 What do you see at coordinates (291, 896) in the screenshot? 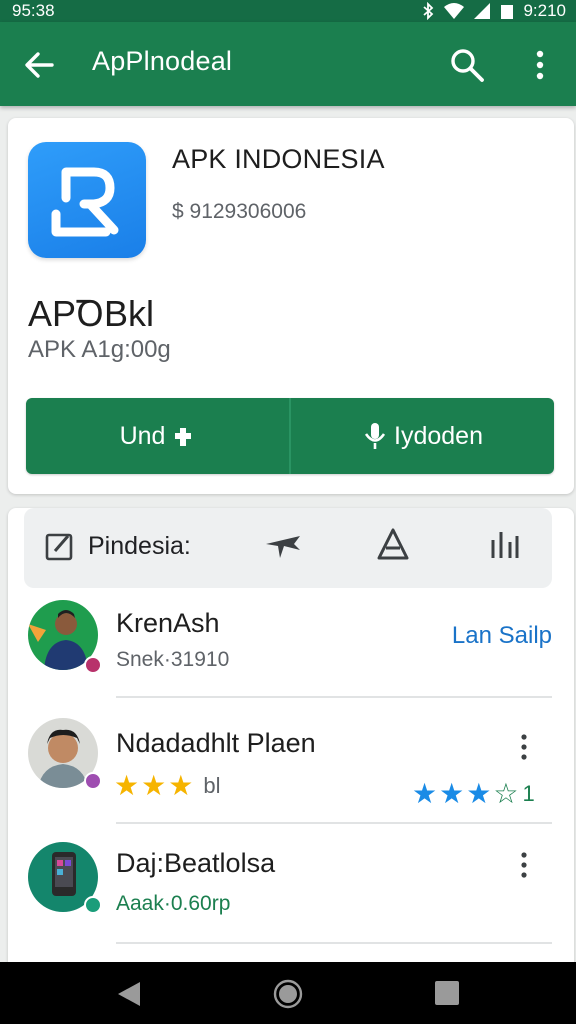
I see `list-item: Daj:Beatlolsa Aaak·0.60rp` at bounding box center [291, 896].